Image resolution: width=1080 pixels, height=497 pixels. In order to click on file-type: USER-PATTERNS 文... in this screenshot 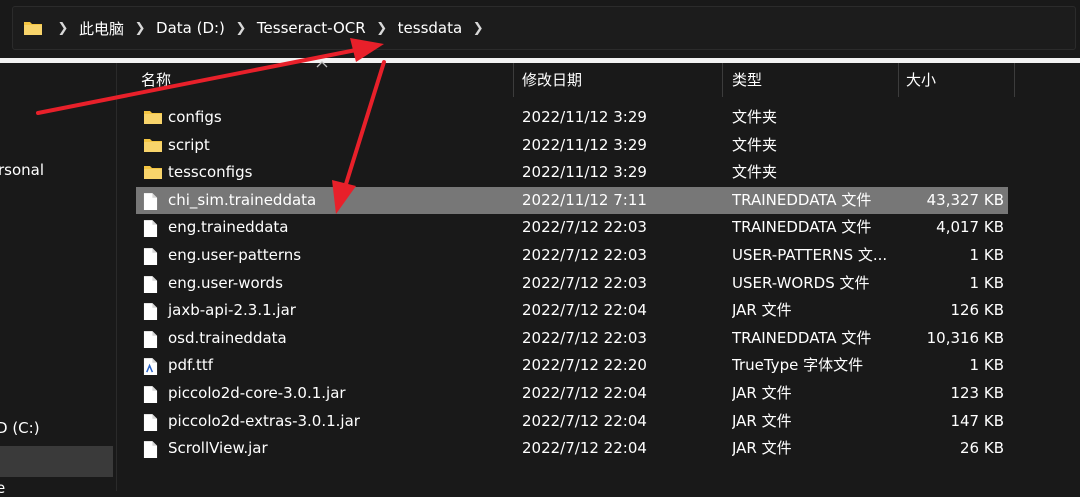, I will do `click(810, 254)`.